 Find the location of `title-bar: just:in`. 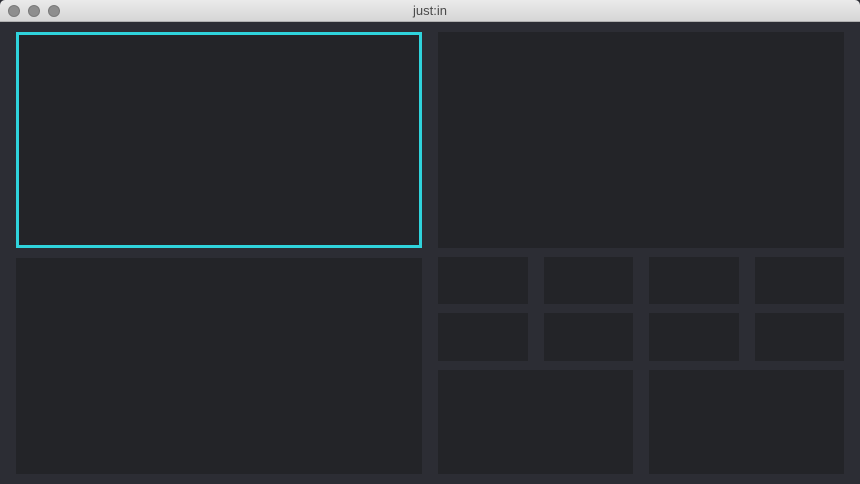

title-bar: just:in is located at coordinates (430, 11).